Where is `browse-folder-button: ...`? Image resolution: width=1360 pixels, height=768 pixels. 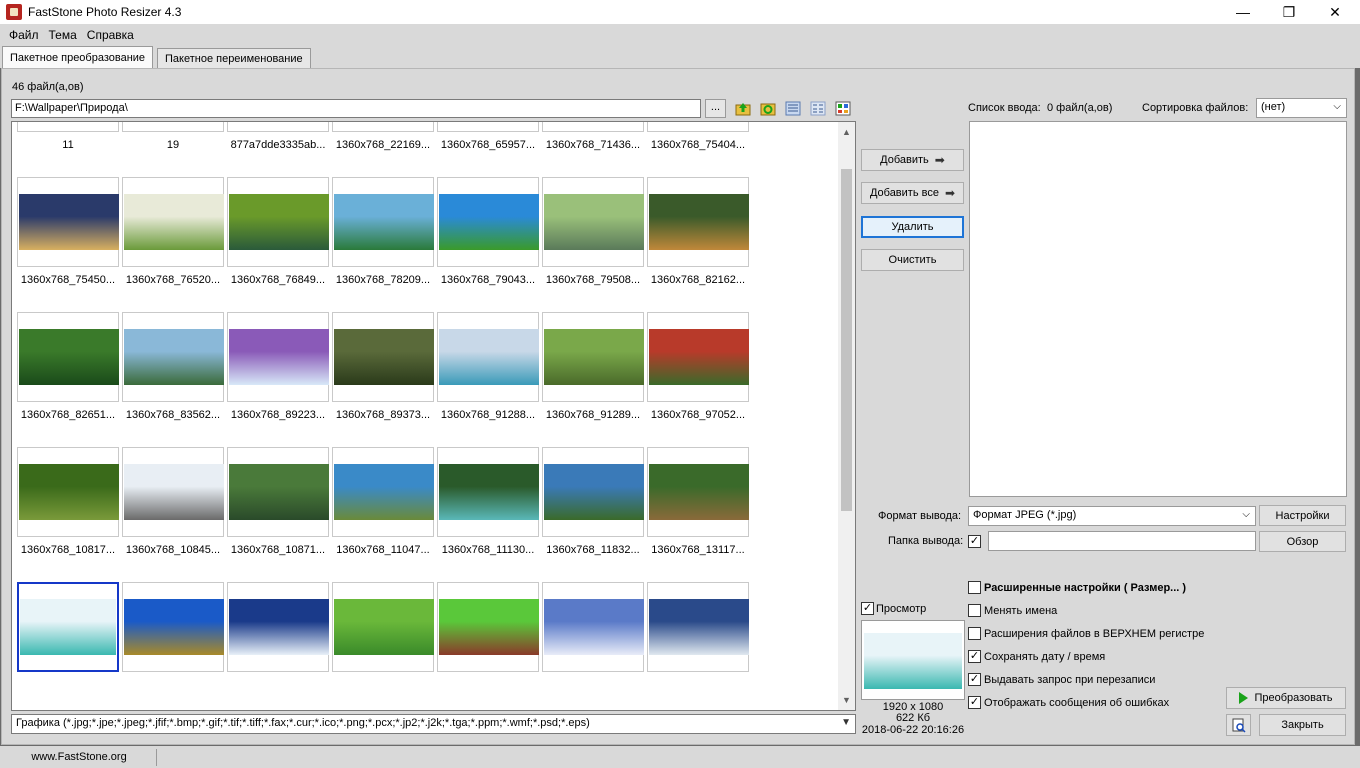
browse-folder-button: ... is located at coordinates (715, 108).